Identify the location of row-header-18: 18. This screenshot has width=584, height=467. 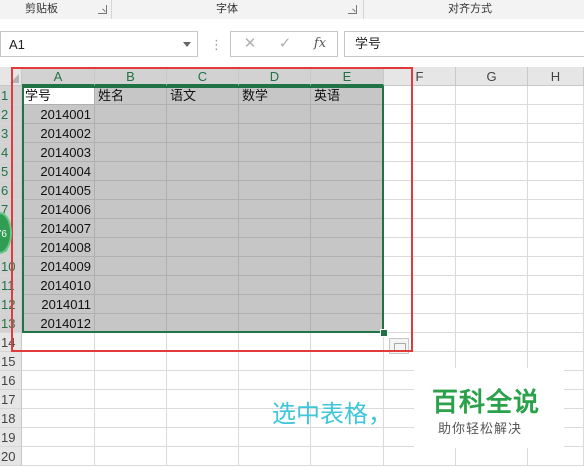
(11, 418).